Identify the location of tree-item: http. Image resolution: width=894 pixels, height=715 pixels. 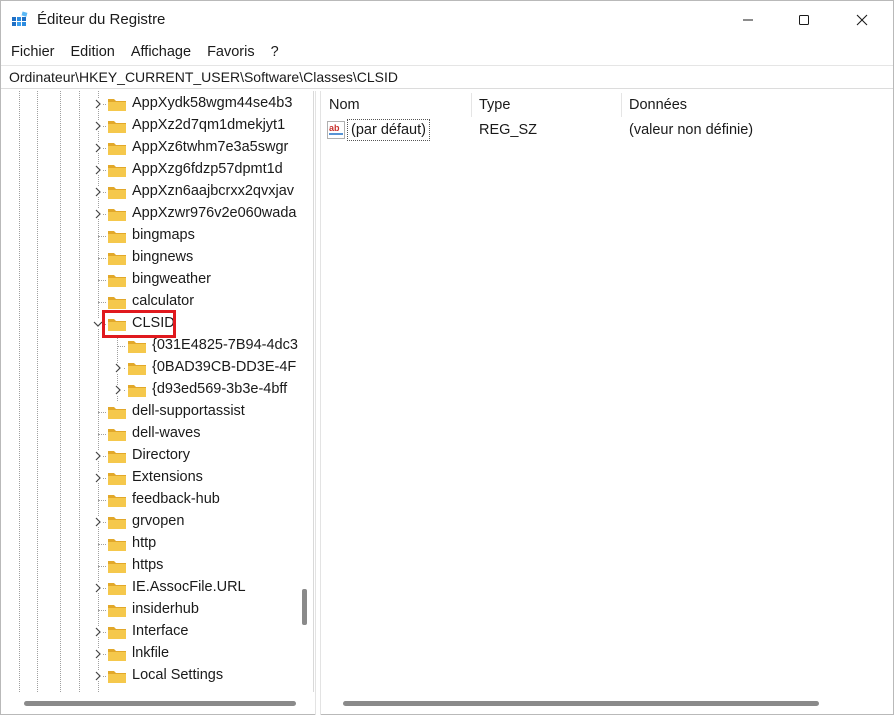
(154, 544).